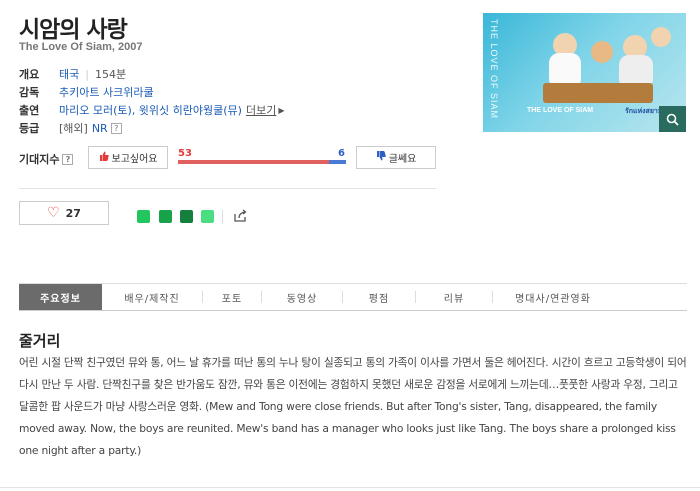  I want to click on poster-vertical-text: THE LOVE OF SIAM, so click(494, 69).